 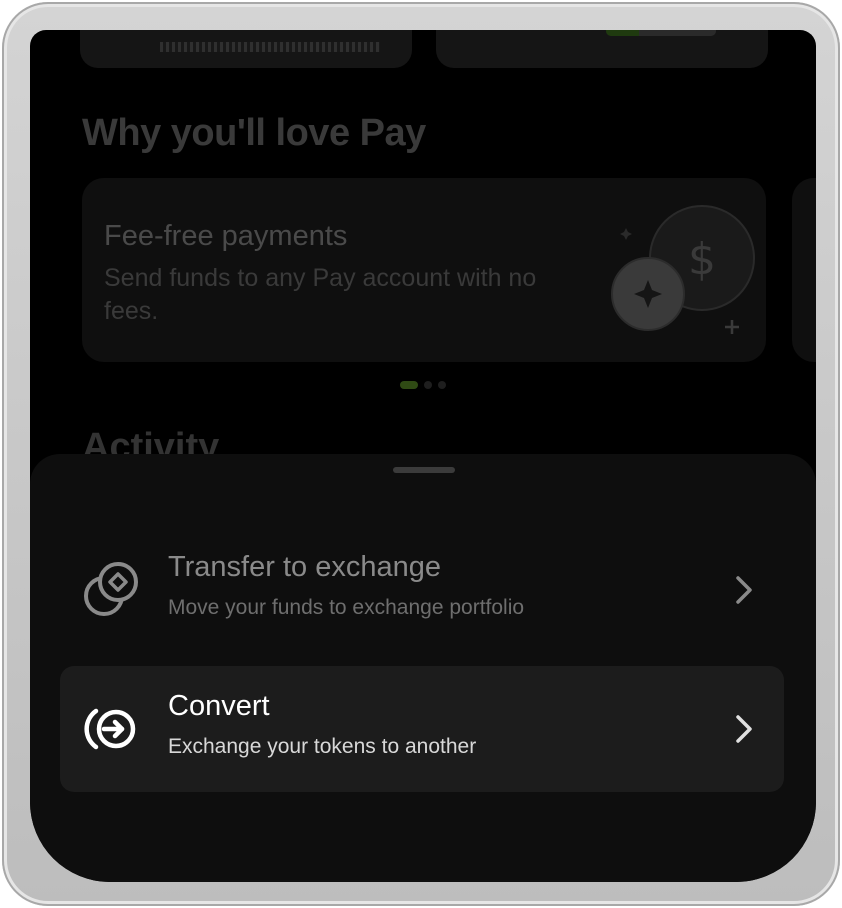 What do you see at coordinates (226, 236) in the screenshot?
I see `feature-title: Fee-free payments` at bounding box center [226, 236].